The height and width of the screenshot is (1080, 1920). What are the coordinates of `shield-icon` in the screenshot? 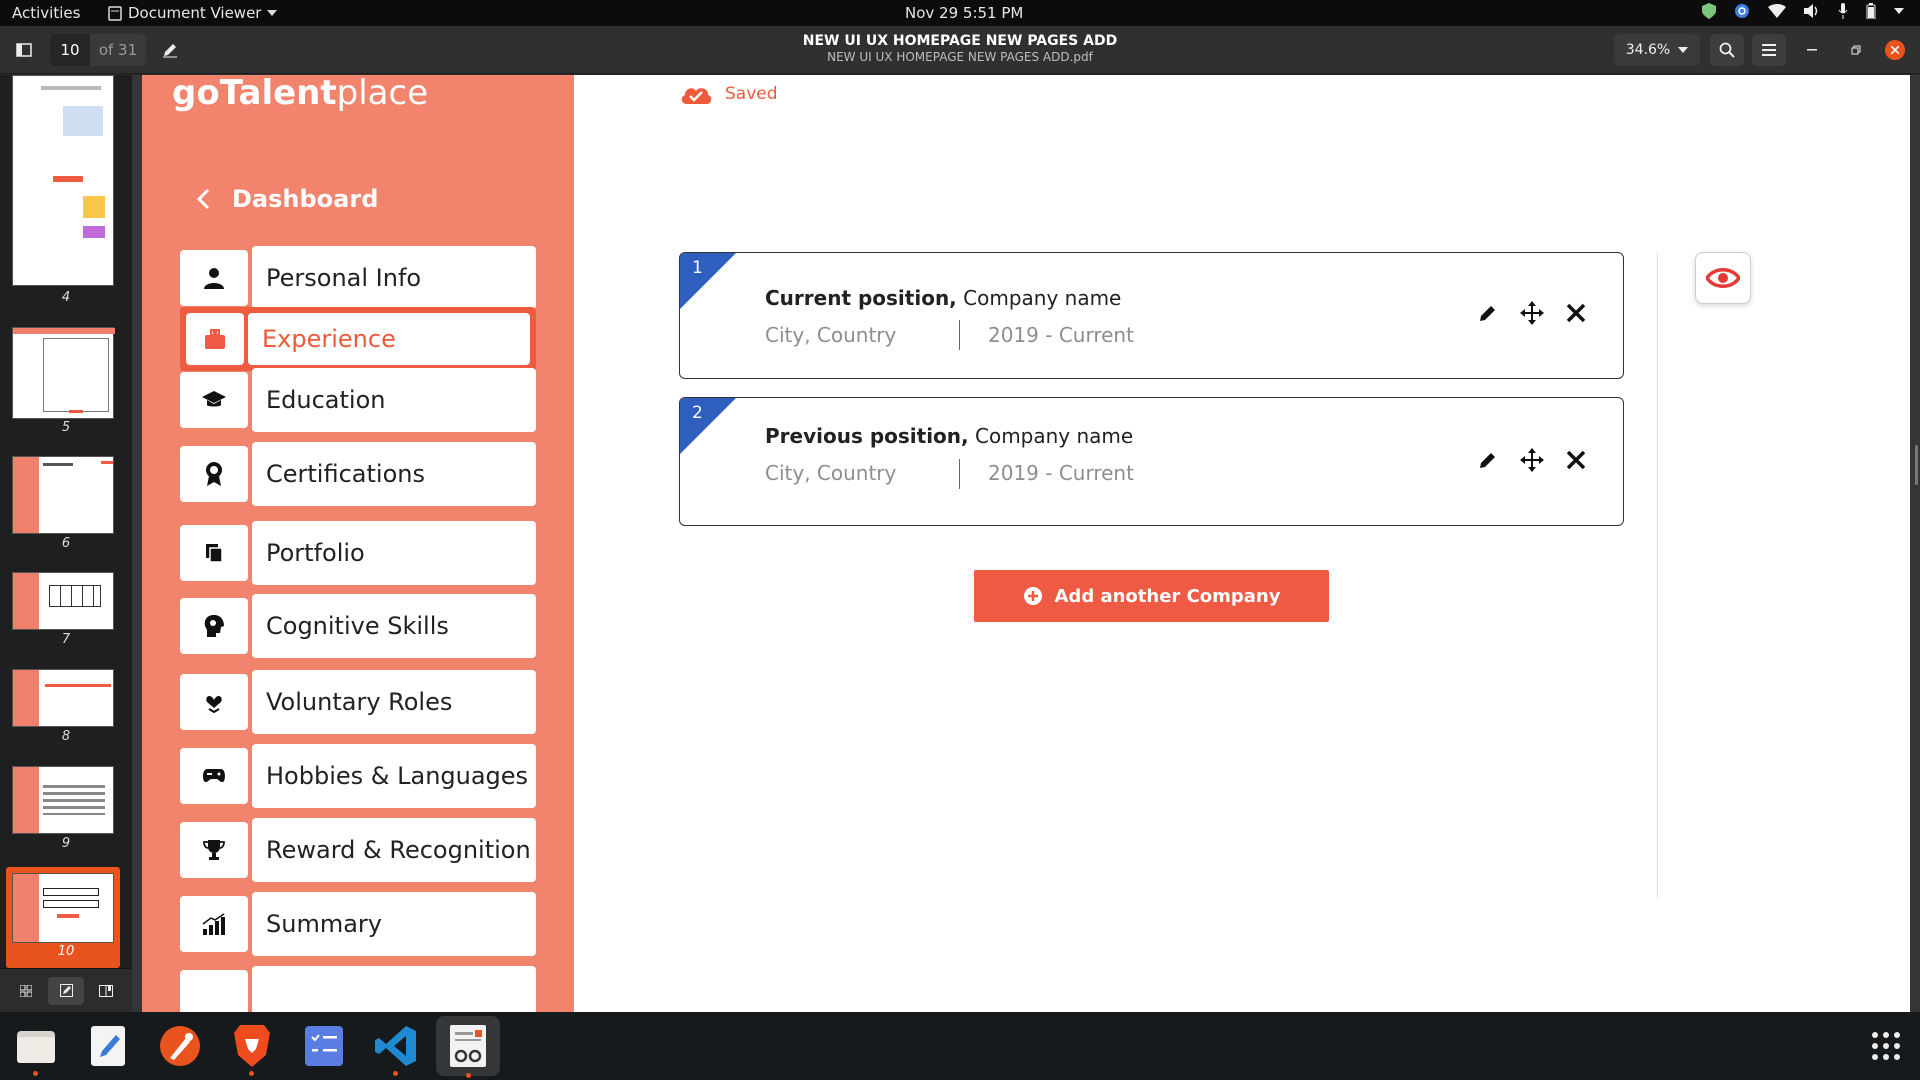 It's located at (1709, 11).